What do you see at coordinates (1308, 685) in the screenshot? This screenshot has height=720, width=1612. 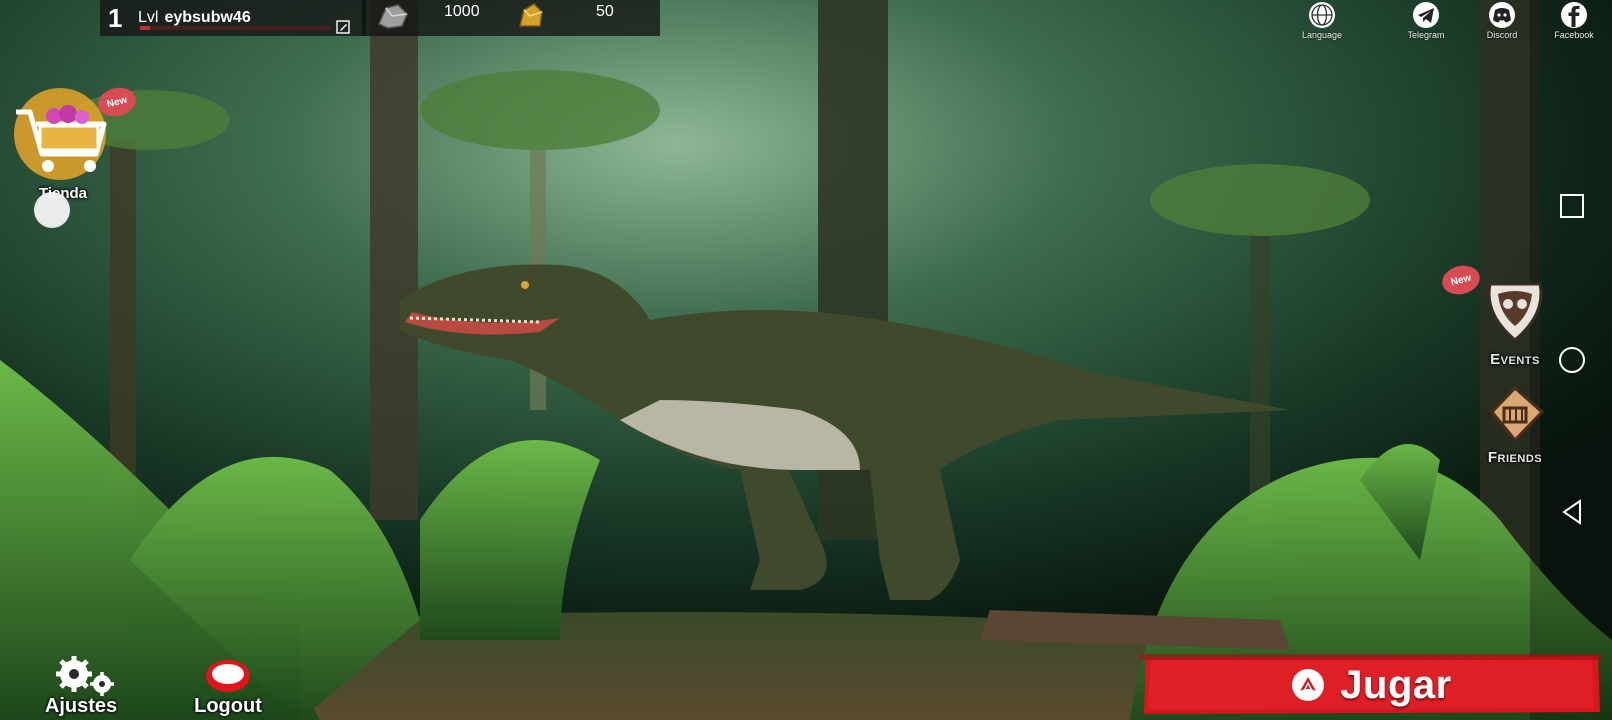 I see `dino-footprint-icon` at bounding box center [1308, 685].